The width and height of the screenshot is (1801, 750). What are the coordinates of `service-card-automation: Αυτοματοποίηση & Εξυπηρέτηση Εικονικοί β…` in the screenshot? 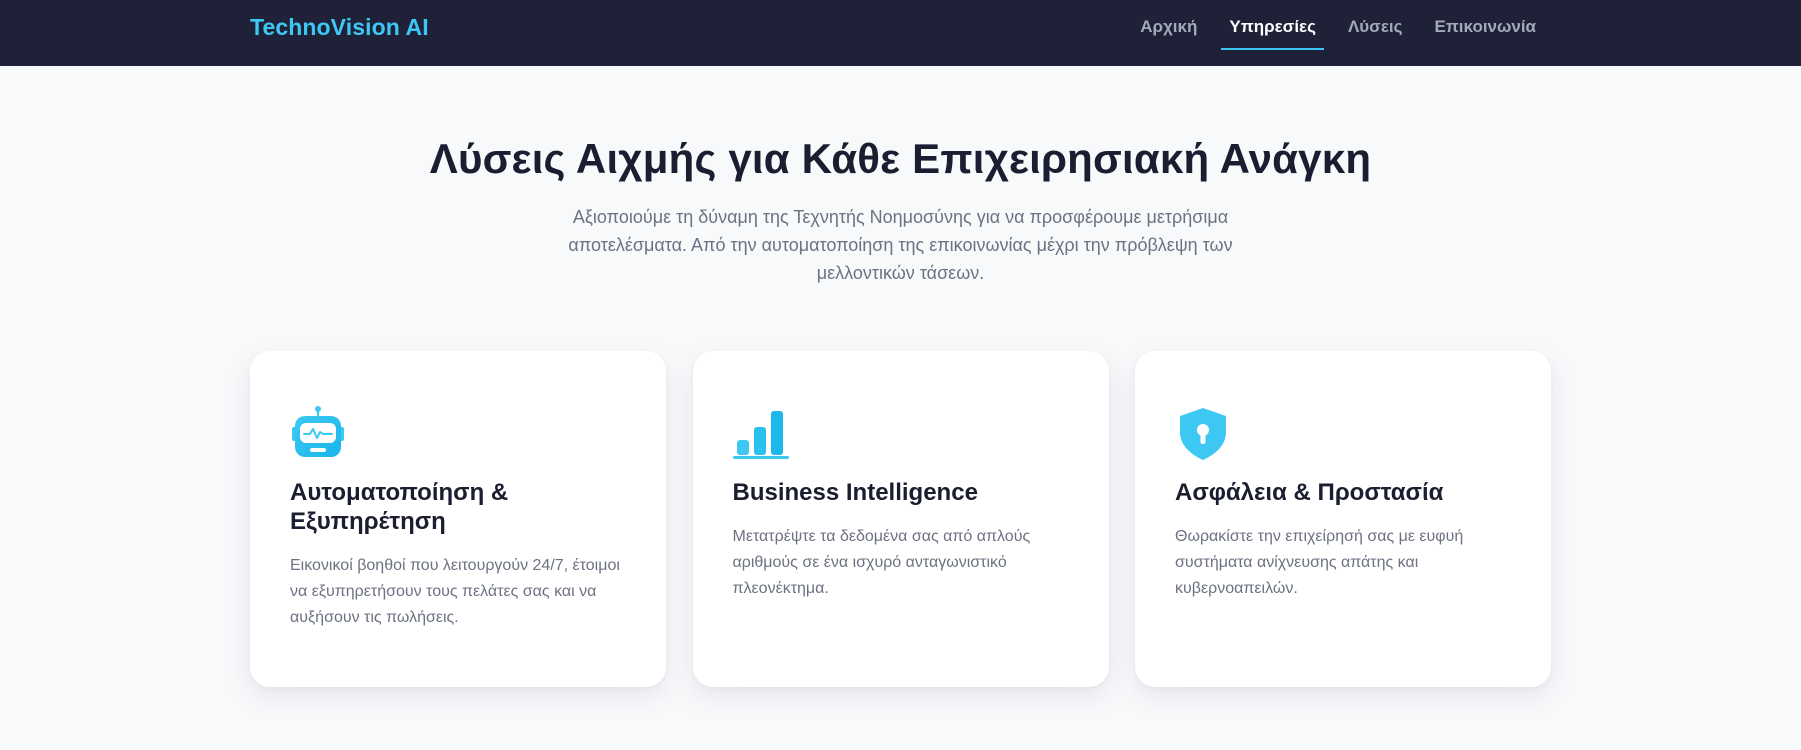 It's located at (458, 519).